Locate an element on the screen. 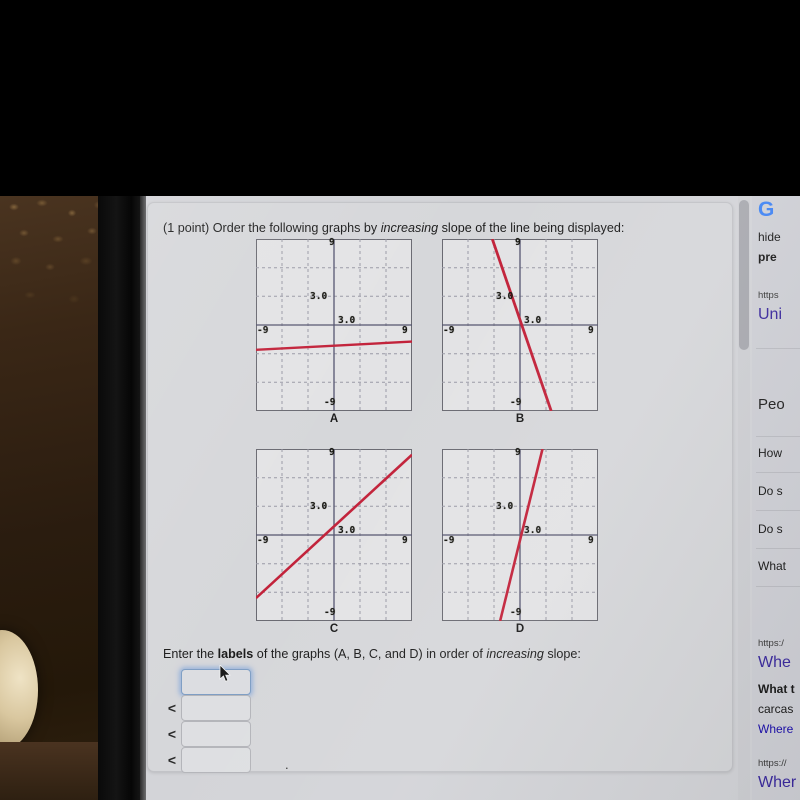  plot-svg-d is located at coordinates (520, 535).